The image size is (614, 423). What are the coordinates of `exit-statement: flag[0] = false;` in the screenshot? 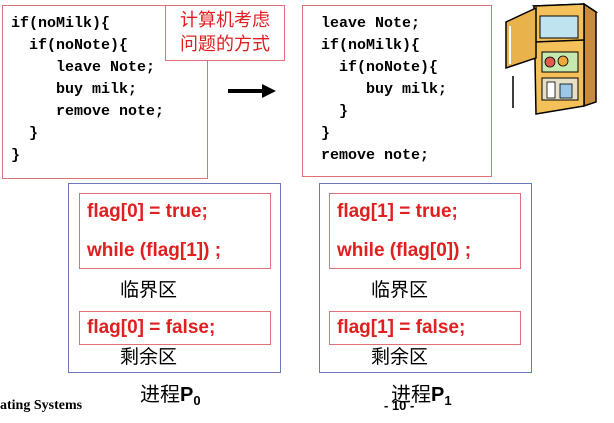 It's located at (151, 327).